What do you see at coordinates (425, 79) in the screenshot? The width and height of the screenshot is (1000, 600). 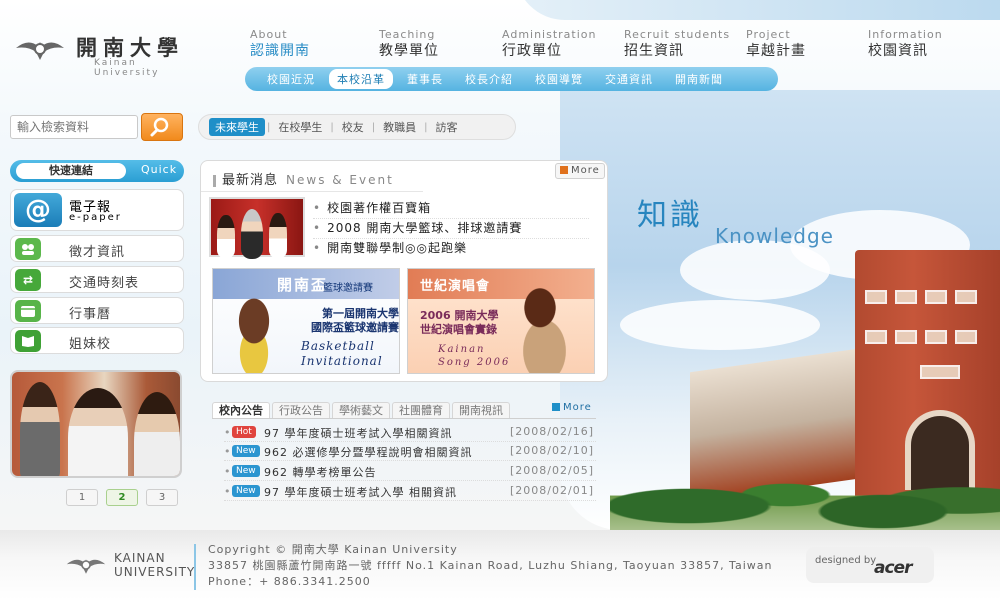 I see `sub-nav-chairman: 董事長` at bounding box center [425, 79].